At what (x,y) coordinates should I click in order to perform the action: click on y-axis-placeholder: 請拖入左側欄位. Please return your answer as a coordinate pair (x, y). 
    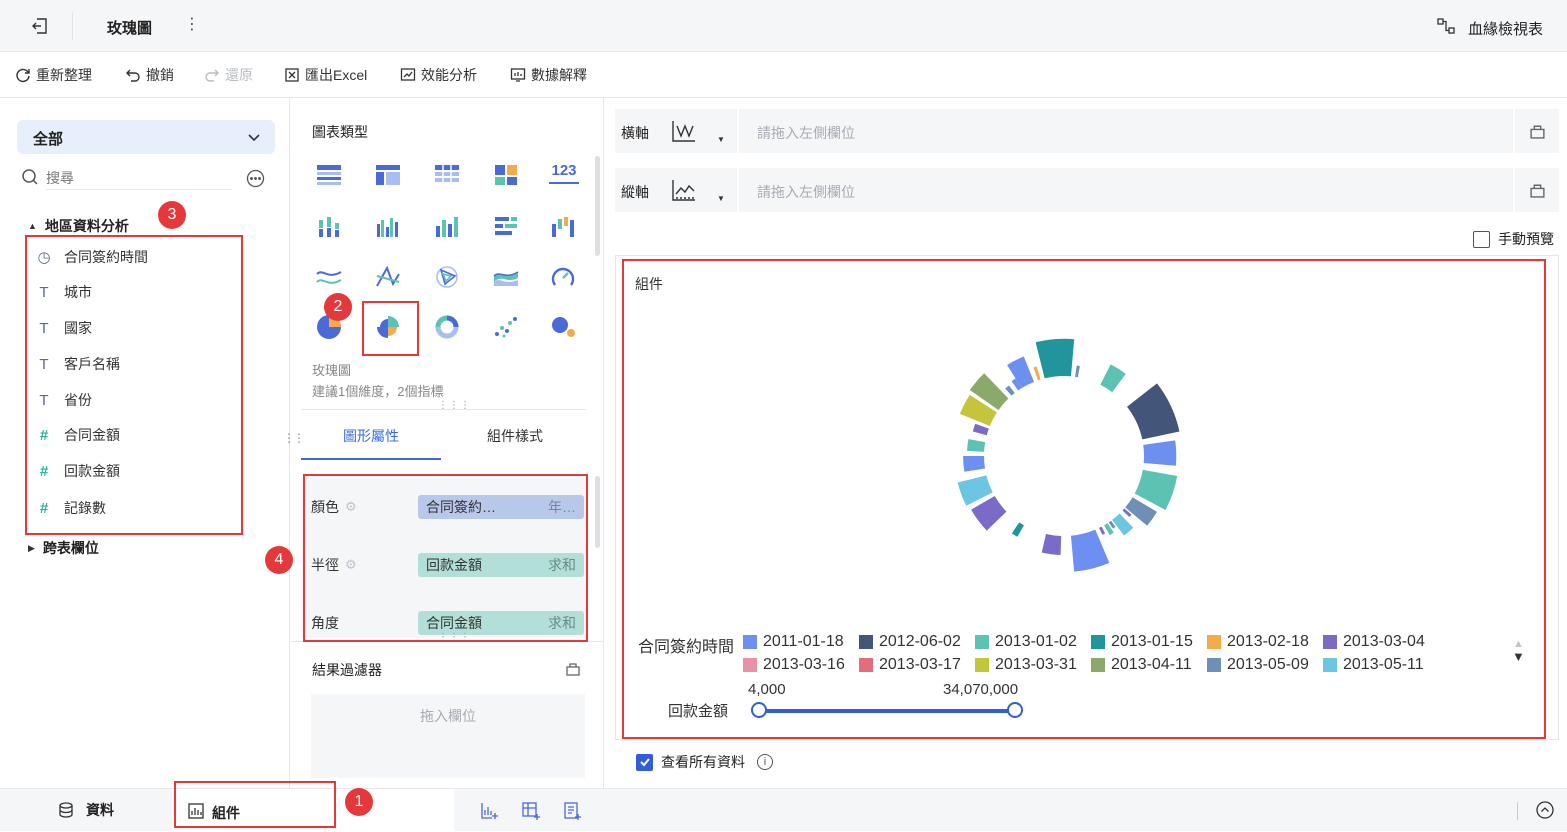
    Looking at the image, I should click on (806, 192).